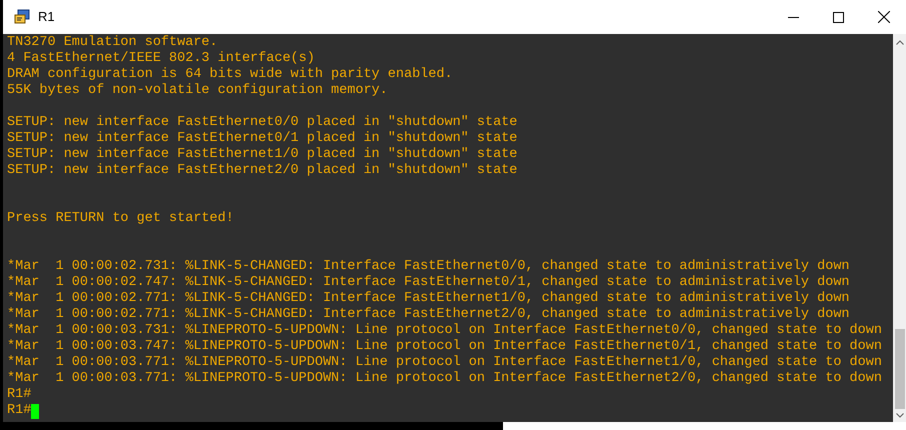  What do you see at coordinates (262, 171) in the screenshot?
I see `terminal-line: SETUP: new interface FastEthernet2/0 placed in "shutdown" state` at bounding box center [262, 171].